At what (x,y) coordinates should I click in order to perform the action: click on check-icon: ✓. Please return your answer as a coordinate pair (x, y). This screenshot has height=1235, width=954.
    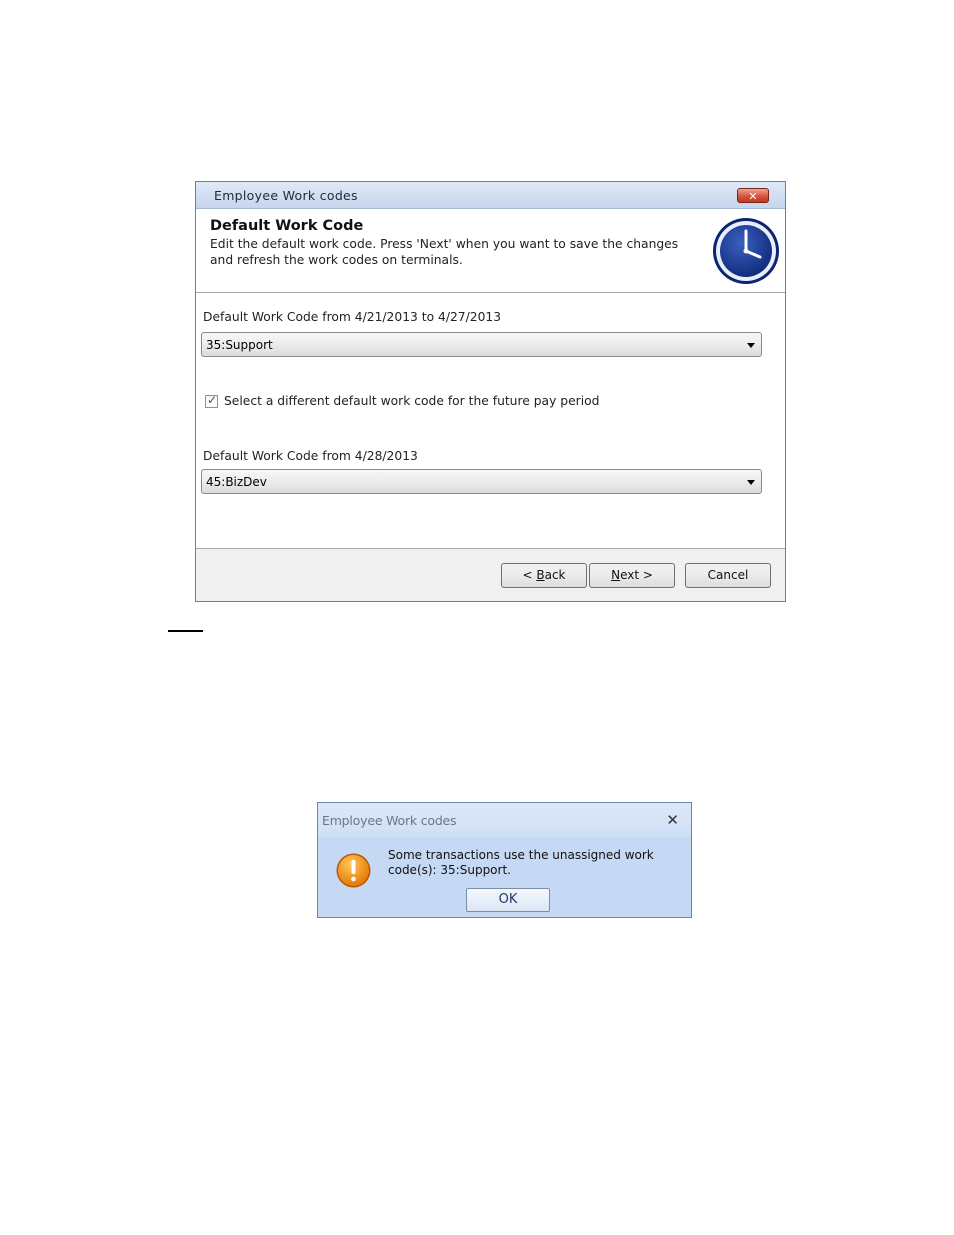
    Looking at the image, I should click on (212, 400).